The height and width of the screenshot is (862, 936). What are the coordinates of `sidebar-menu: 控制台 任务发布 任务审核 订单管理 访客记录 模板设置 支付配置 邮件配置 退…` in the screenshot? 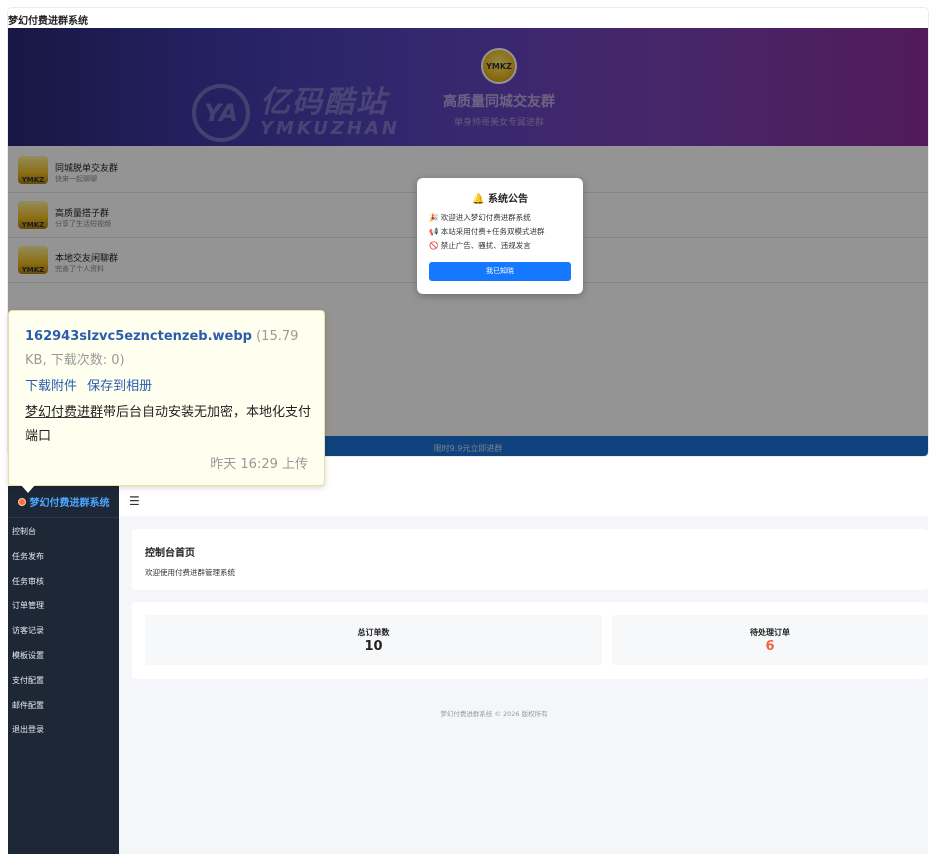 It's located at (63, 631).